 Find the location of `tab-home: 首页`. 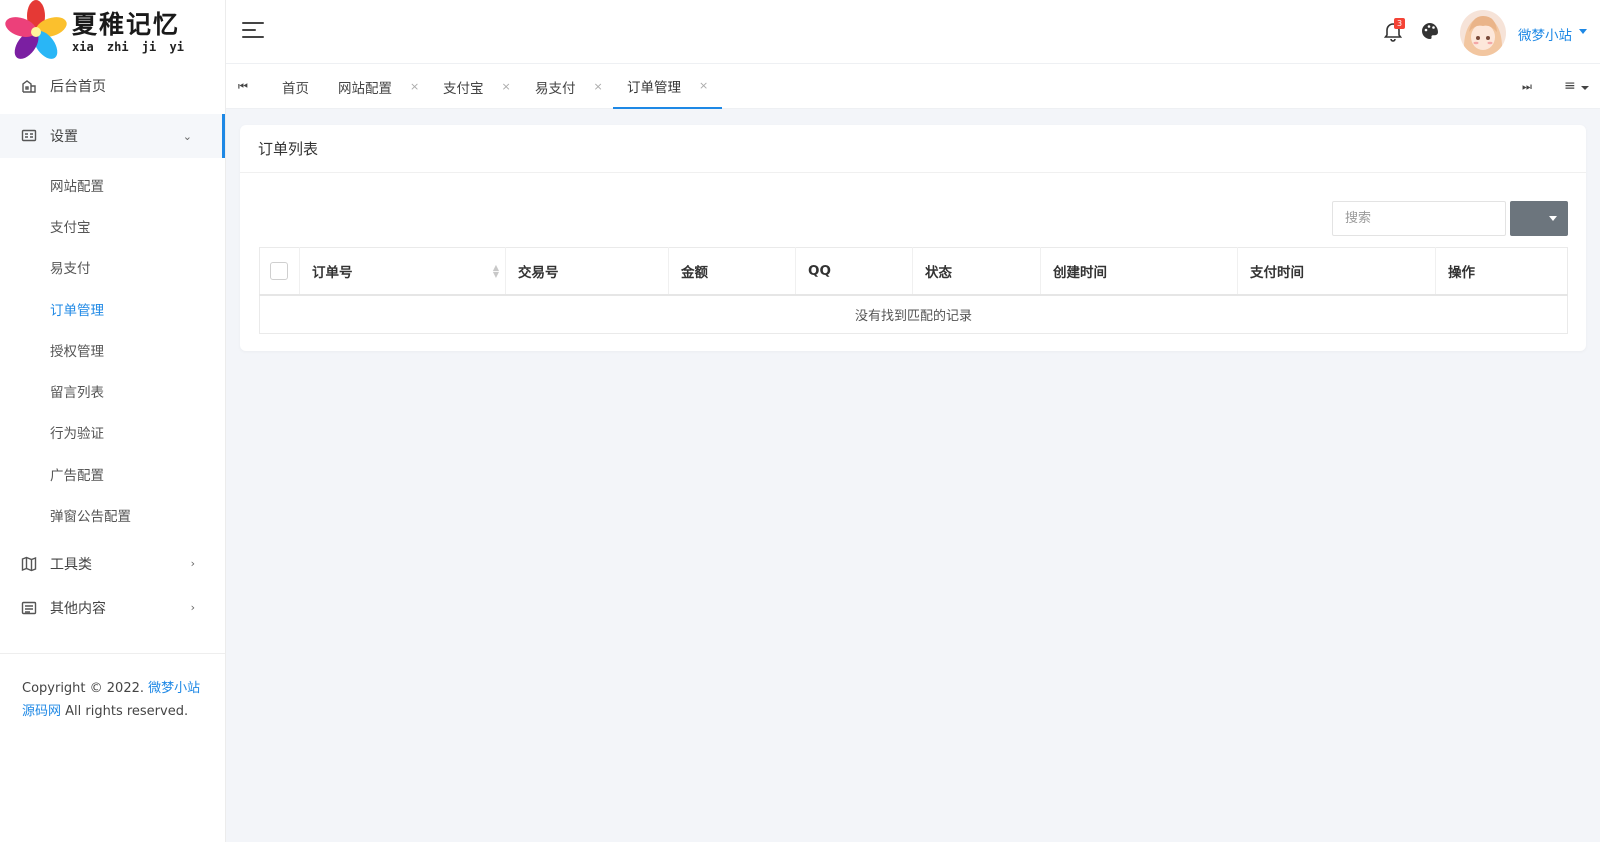

tab-home: 首页 is located at coordinates (295, 86).